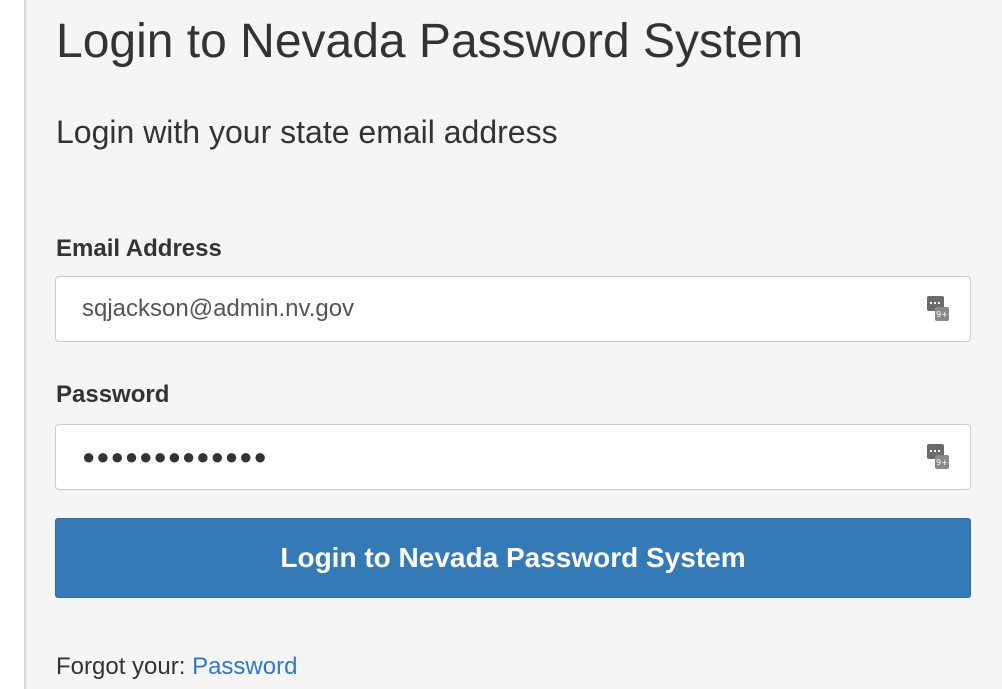 This screenshot has height=689, width=1002. I want to click on password-label: Password, so click(113, 394).